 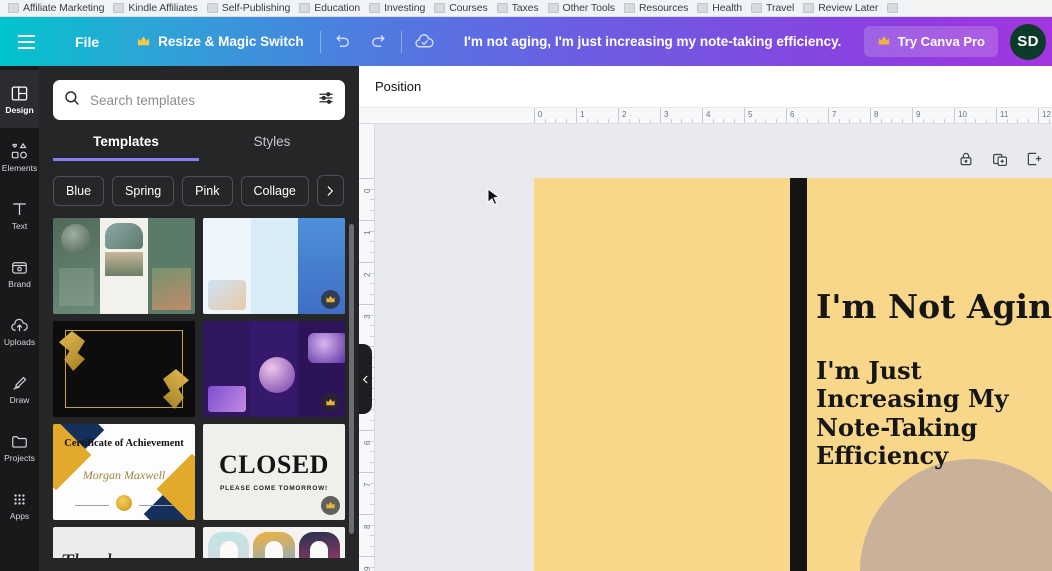 What do you see at coordinates (705, 116) in the screenshot?
I see `horizontal-ruler: 0 1 2 3 4 5 6 7 8 9 10 11 12` at bounding box center [705, 116].